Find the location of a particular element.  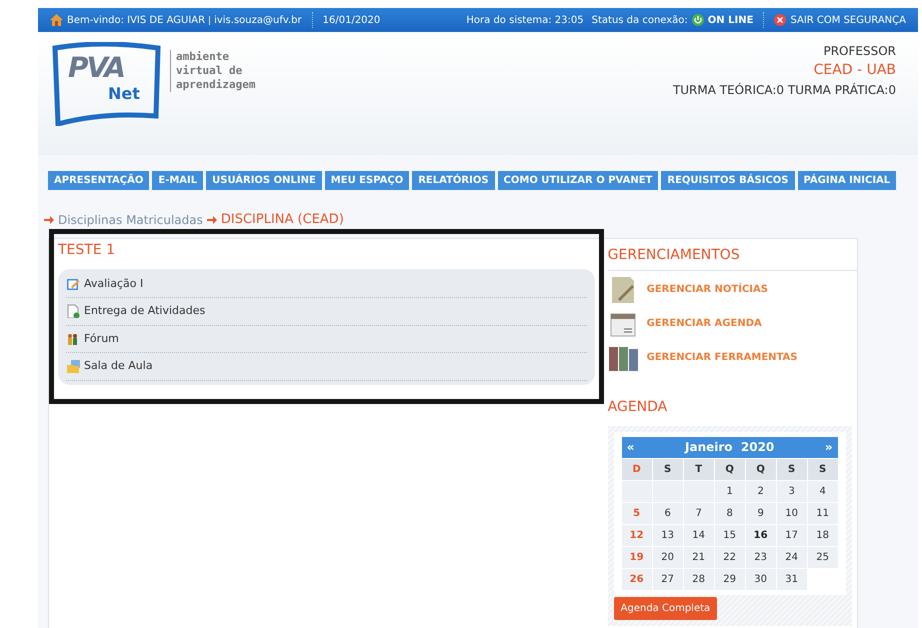

course-link: Fórum is located at coordinates (101, 338).